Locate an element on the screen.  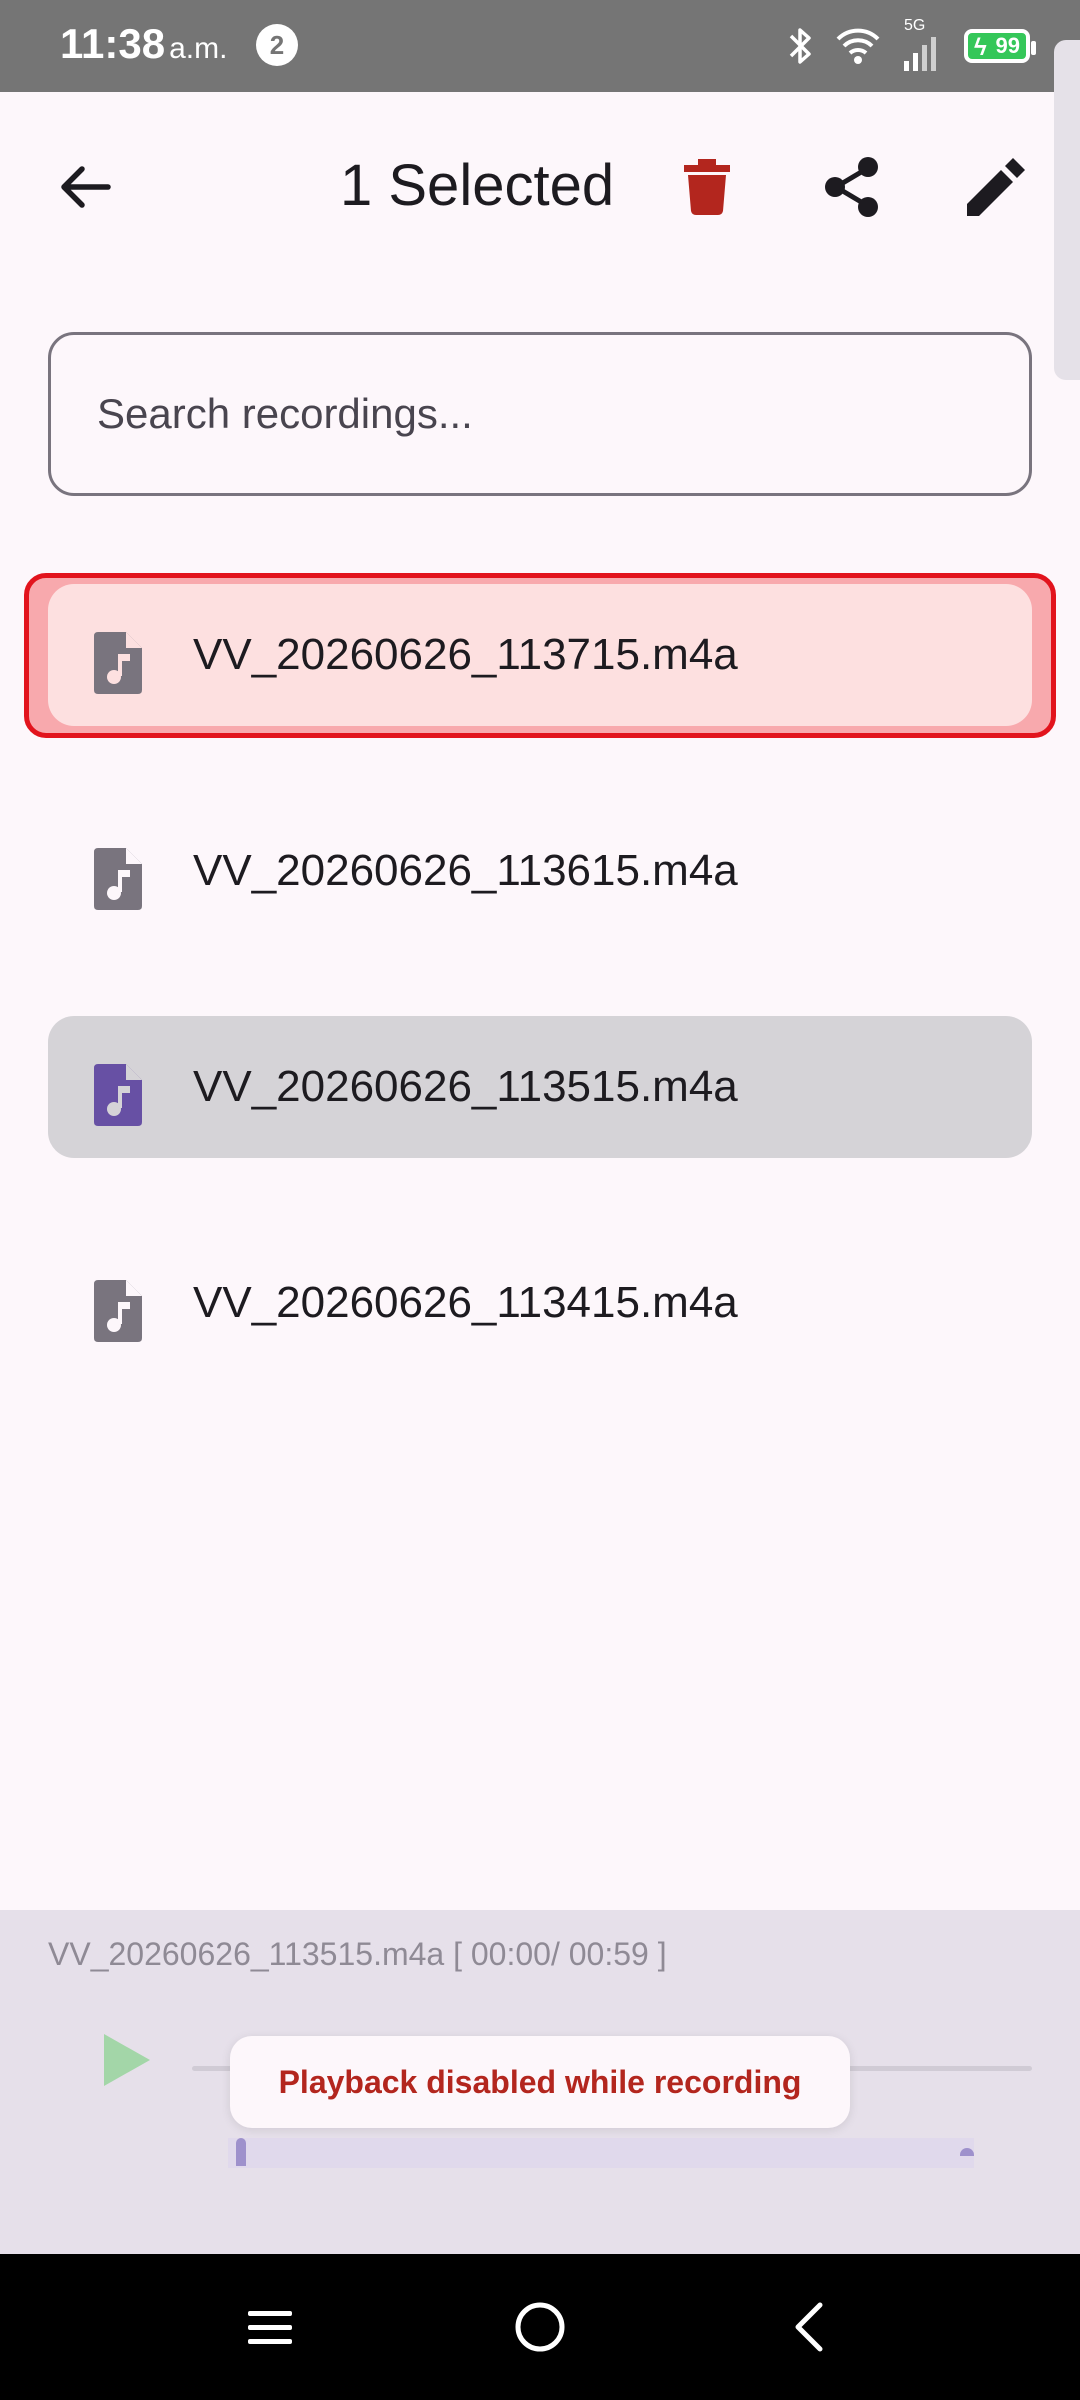
selection-toolbar: 1 Selected is located at coordinates (540, 187).